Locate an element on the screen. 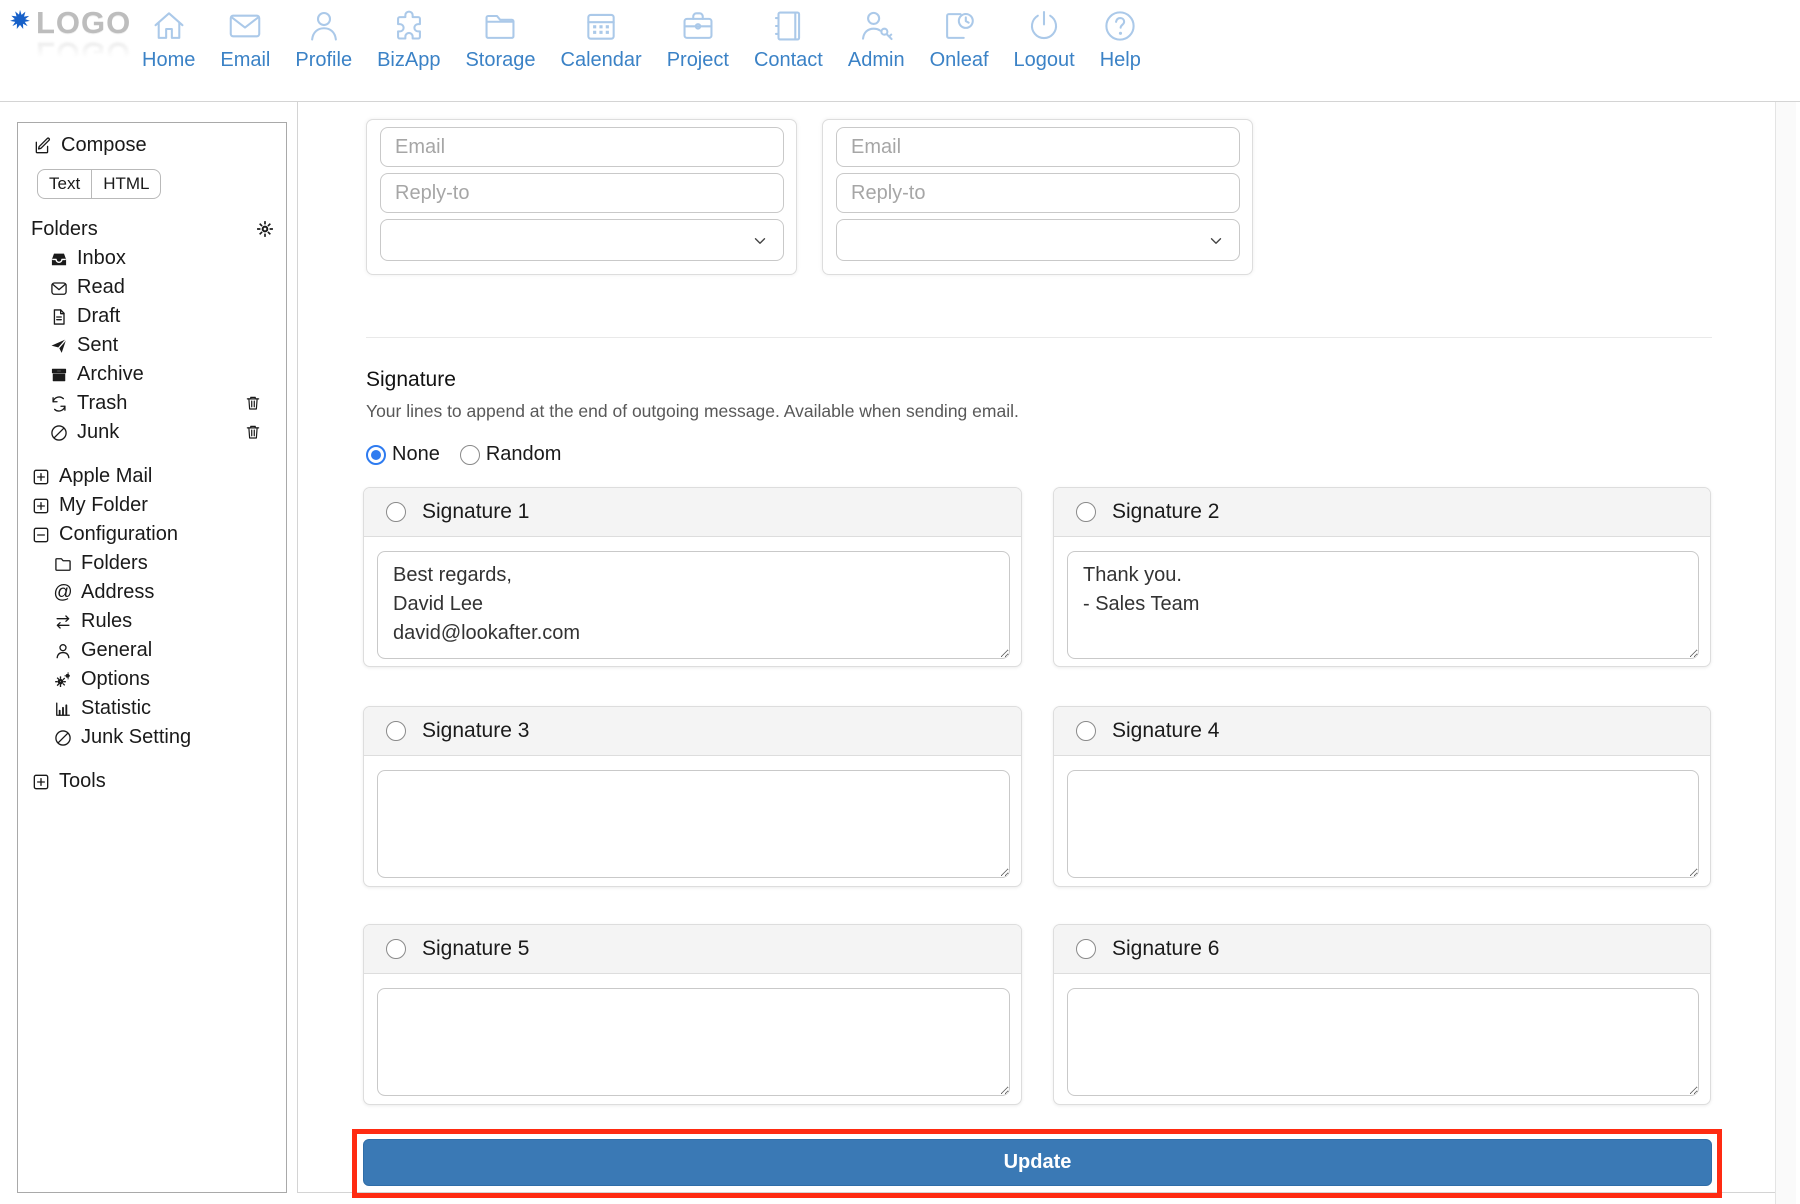 This screenshot has width=1800, height=1204. inbox-icon is located at coordinates (59, 259).